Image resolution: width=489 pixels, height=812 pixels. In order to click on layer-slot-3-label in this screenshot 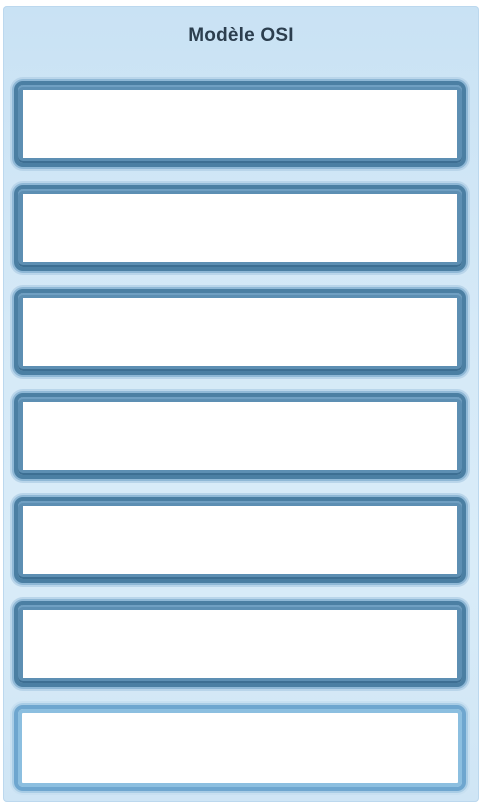, I will do `click(240, 332)`.